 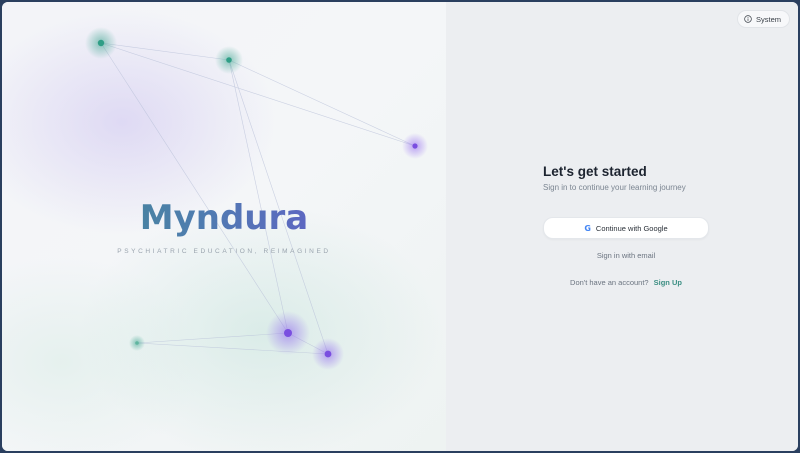 I want to click on theme-toggle-button: System, so click(x=763, y=19).